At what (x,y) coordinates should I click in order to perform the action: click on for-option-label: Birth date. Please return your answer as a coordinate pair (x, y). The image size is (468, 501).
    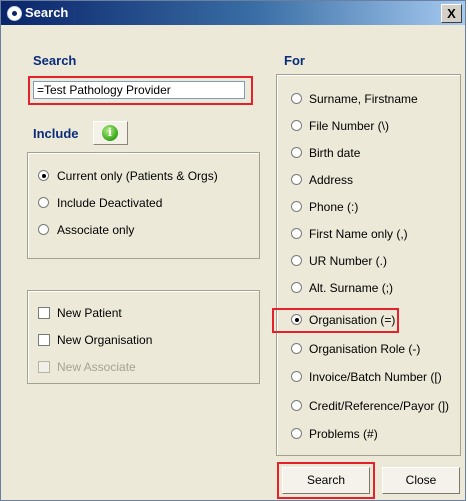
    Looking at the image, I should click on (335, 153).